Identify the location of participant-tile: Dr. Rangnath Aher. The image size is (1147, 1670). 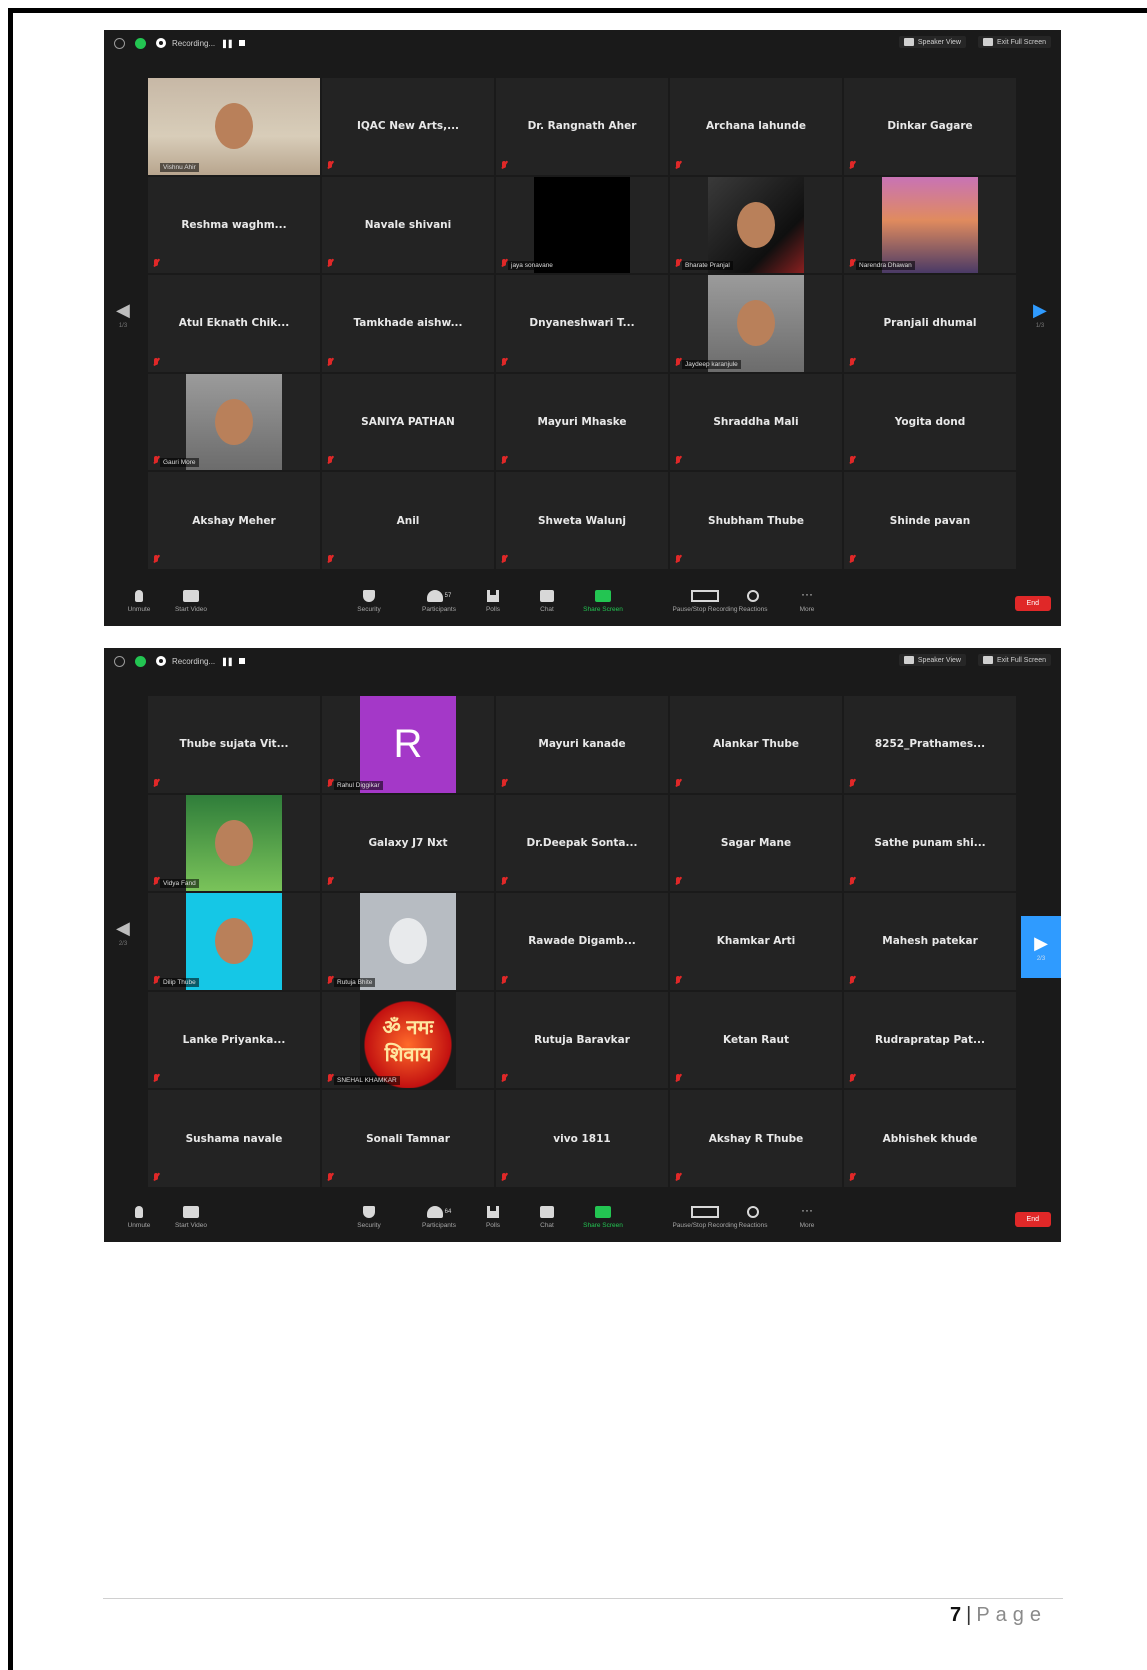
(582, 126).